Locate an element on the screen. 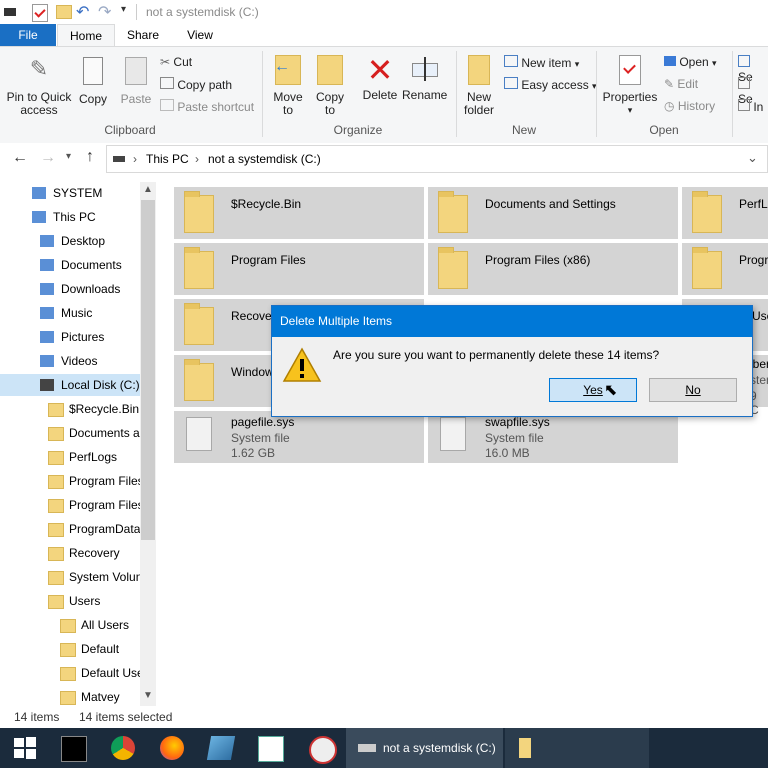  paste-icon is located at coordinates (136, 71).